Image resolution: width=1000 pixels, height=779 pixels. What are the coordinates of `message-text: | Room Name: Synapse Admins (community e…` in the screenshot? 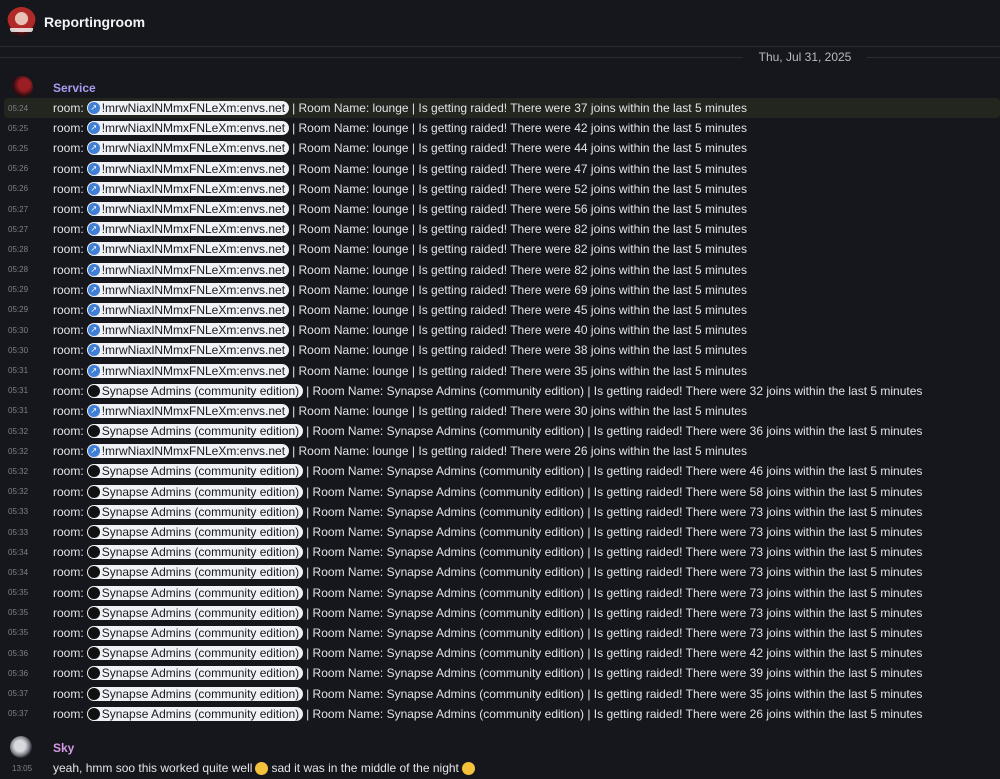 It's located at (614, 713).